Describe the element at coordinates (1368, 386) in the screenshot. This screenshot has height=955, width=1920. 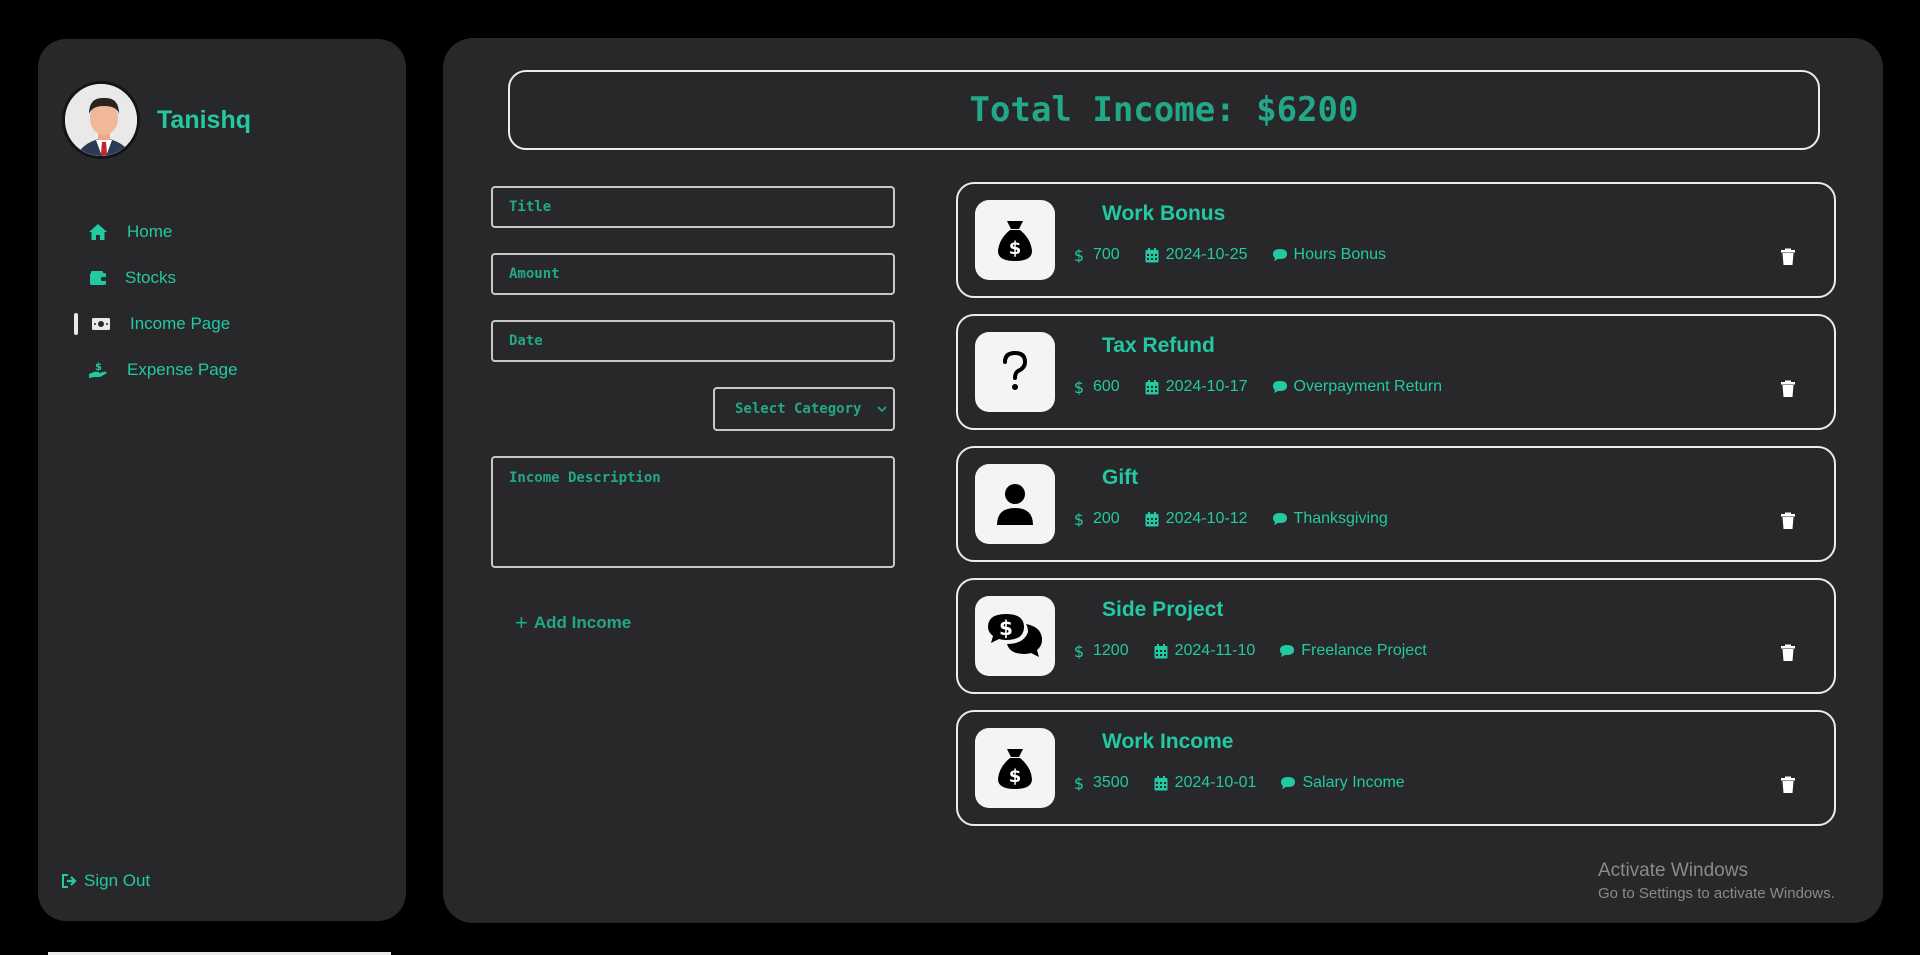
I see `income-note: Overpayment Return` at that location.